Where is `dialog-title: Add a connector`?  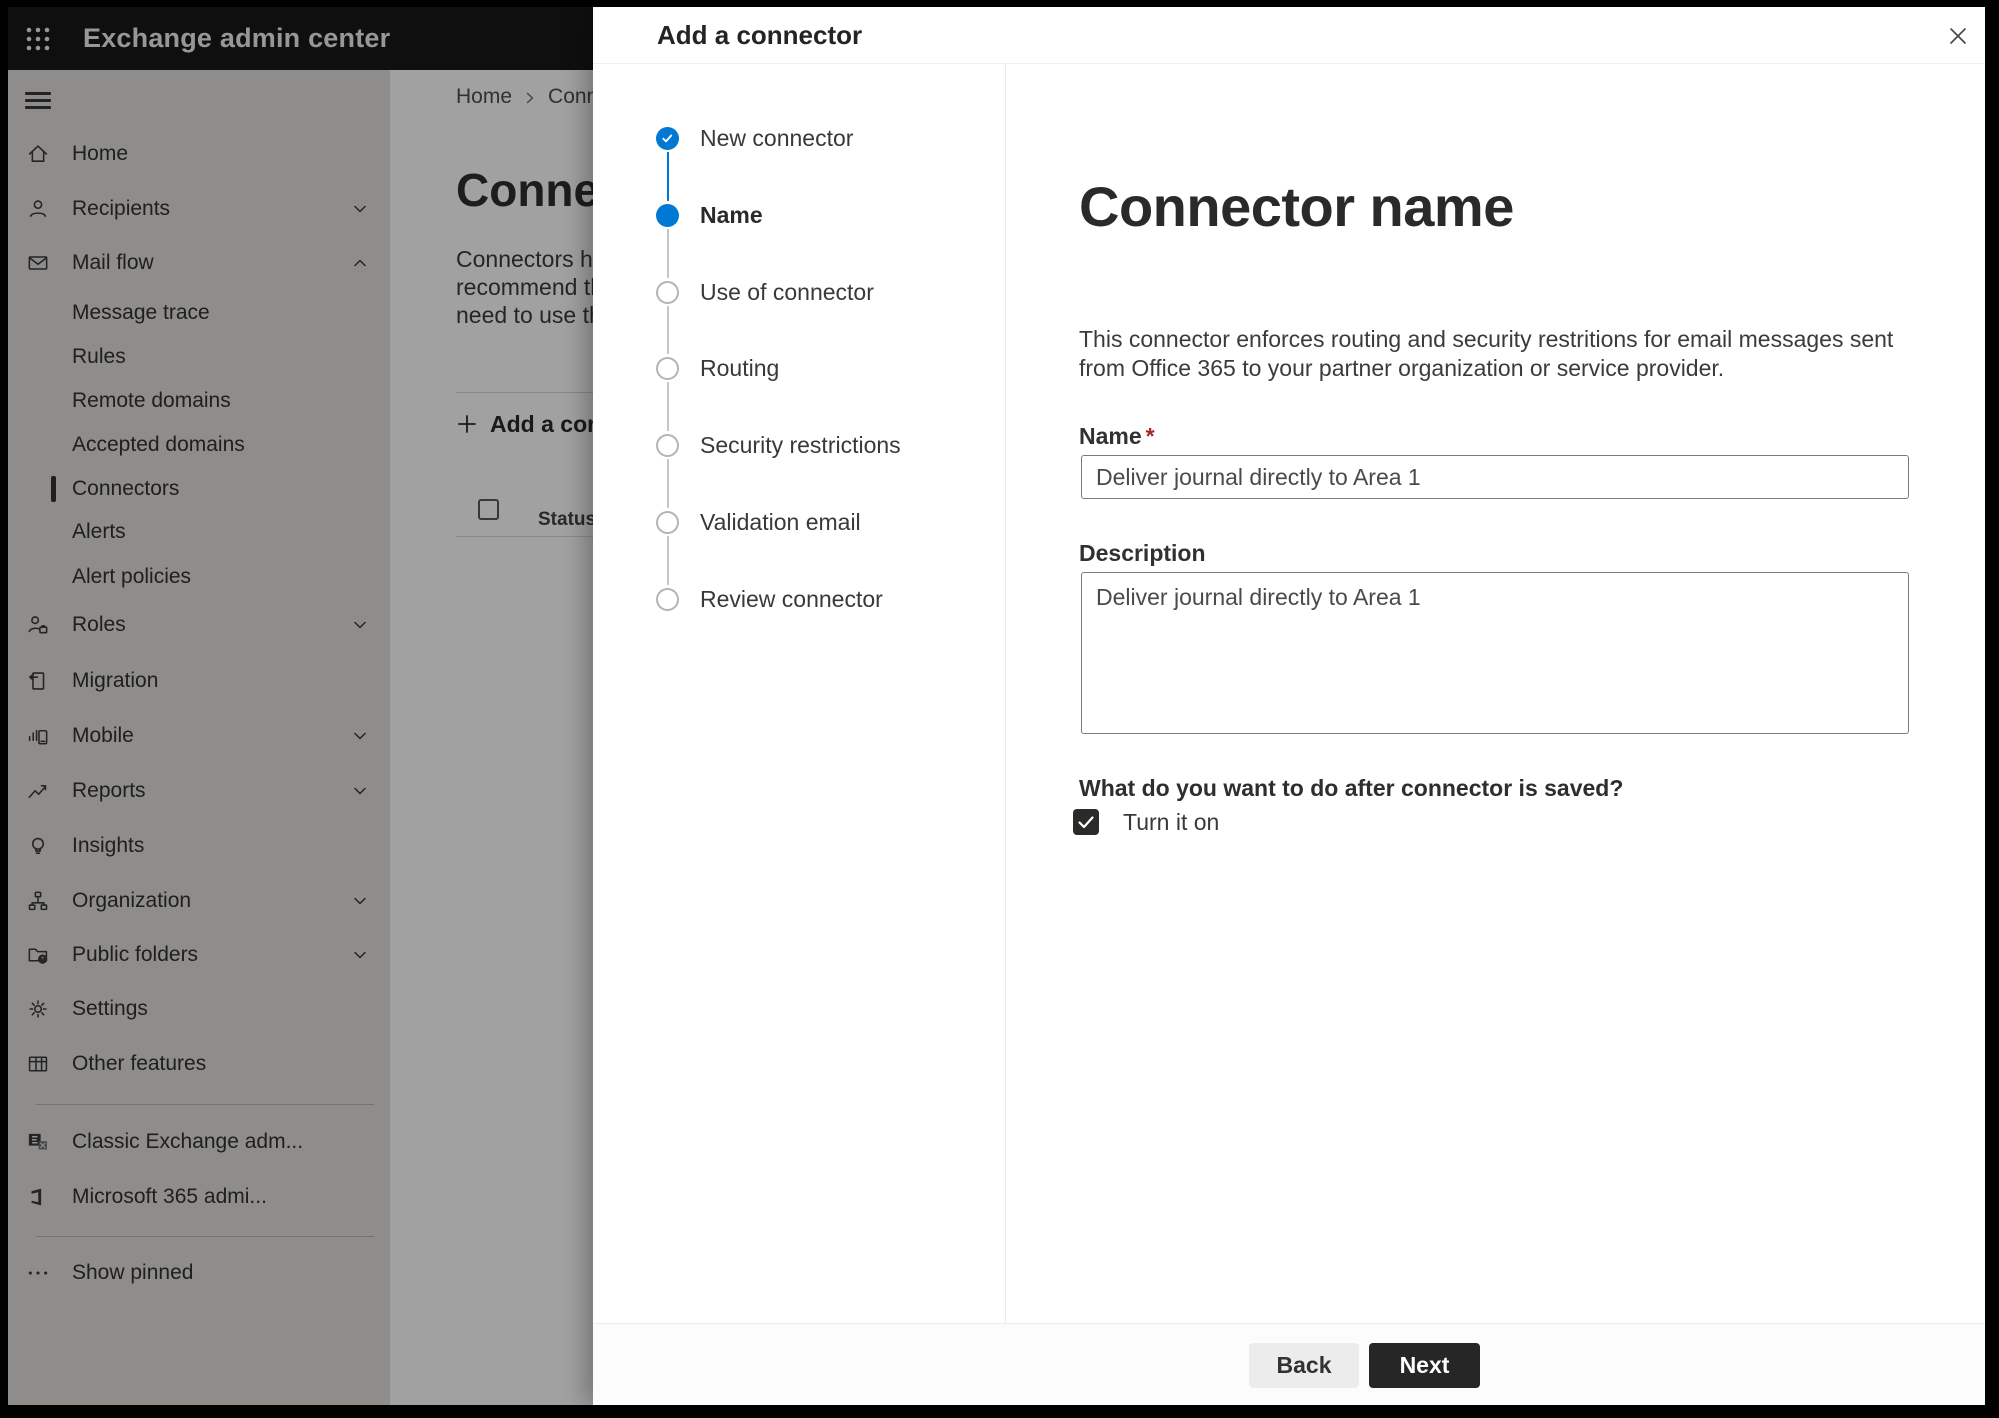 dialog-title: Add a connector is located at coordinates (760, 35).